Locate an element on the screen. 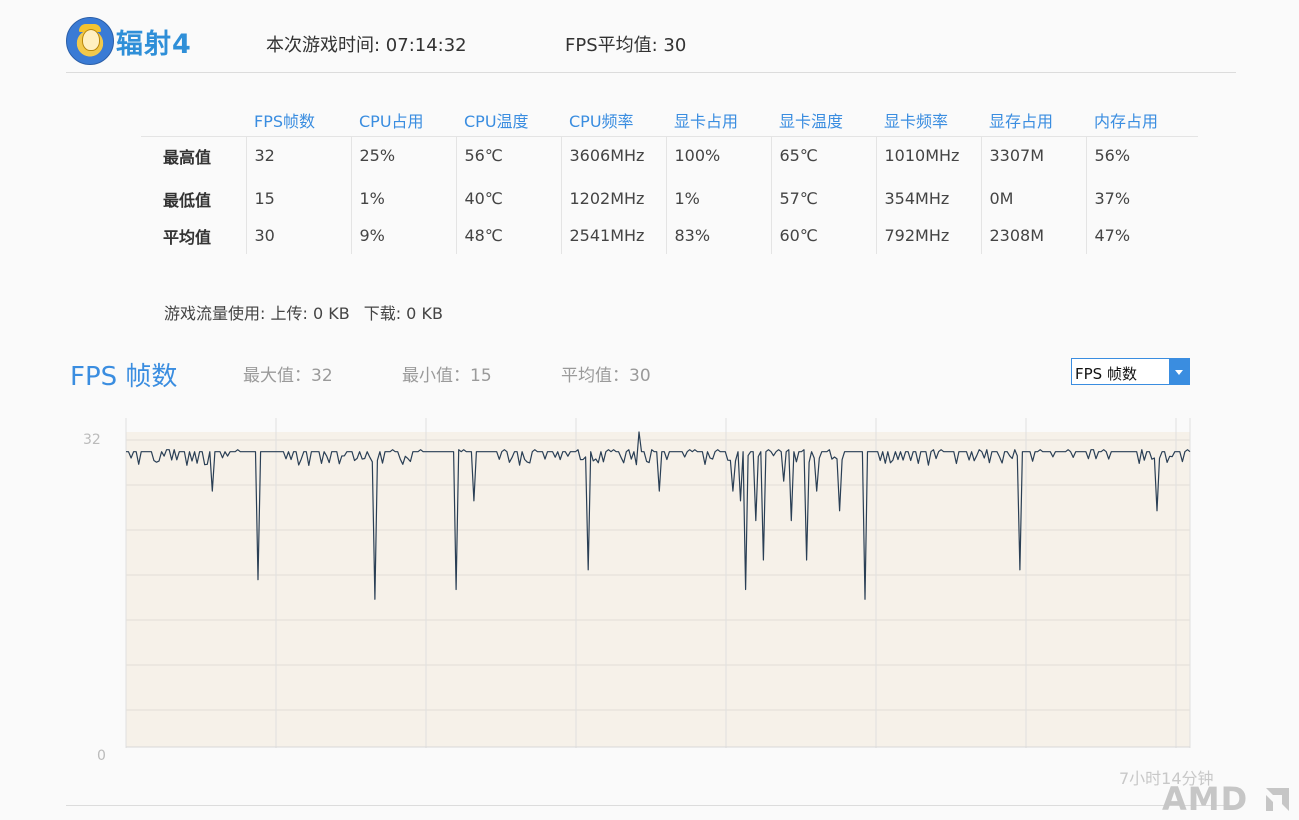 This screenshot has height=820, width=1299. row-label: 最高值 is located at coordinates (187, 157).